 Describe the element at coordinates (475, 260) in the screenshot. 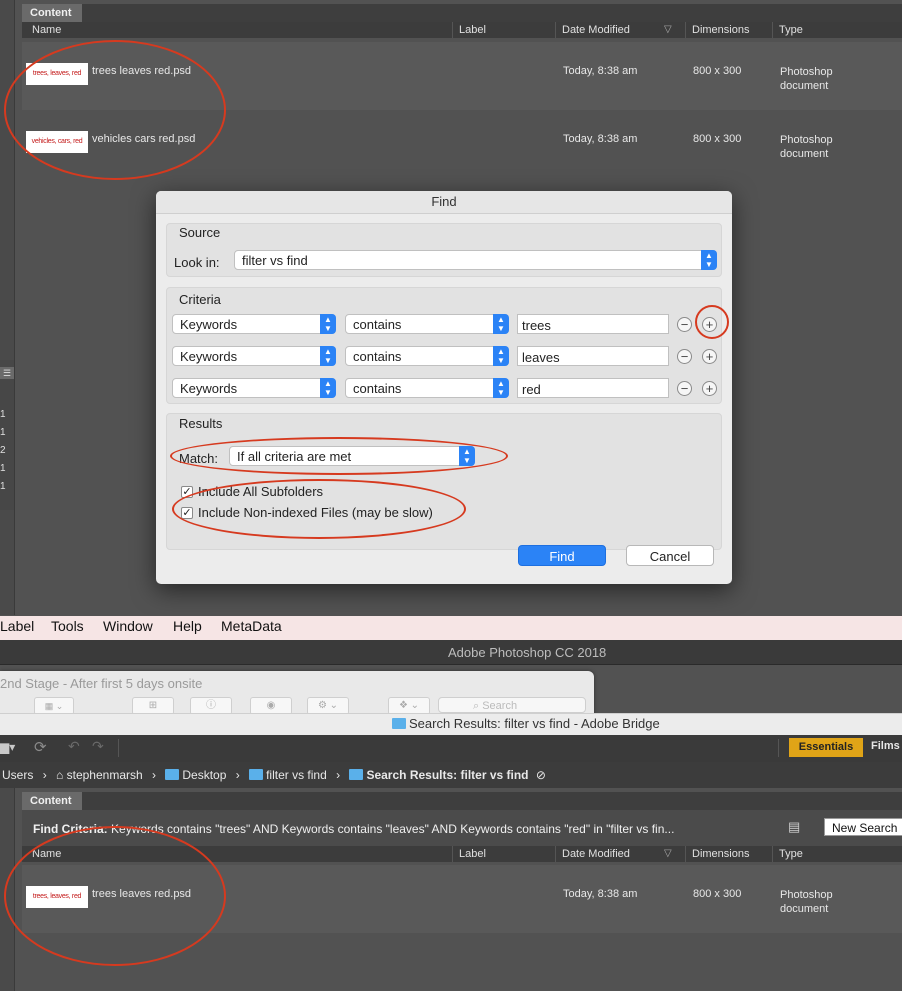

I see `look-in-select: filter vs find ▲ ▼` at that location.